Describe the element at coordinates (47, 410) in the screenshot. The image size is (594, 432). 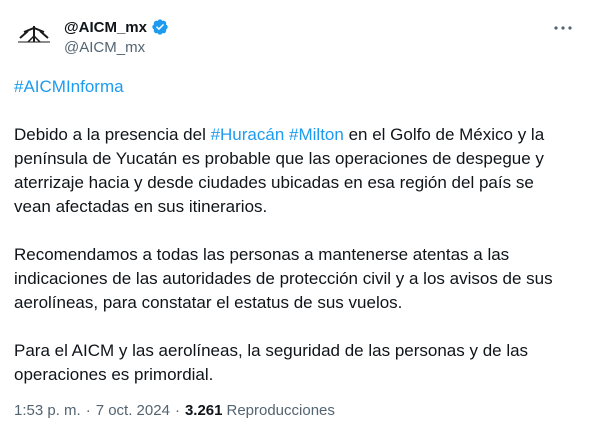
I see `post-time: 1:53 p. m.` at that location.